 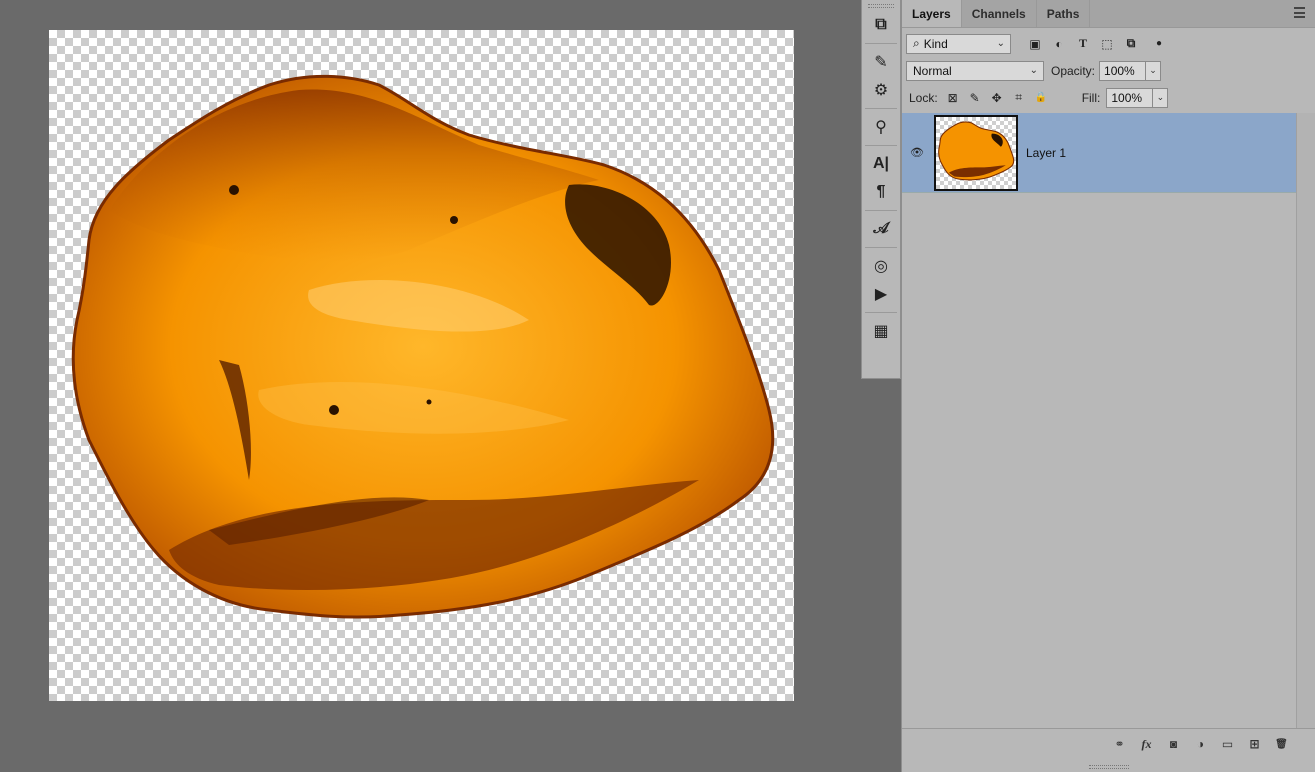 I want to click on blend-row: Normal ⌄ Opacity: 100% ⌄, so click(x=1108, y=70).